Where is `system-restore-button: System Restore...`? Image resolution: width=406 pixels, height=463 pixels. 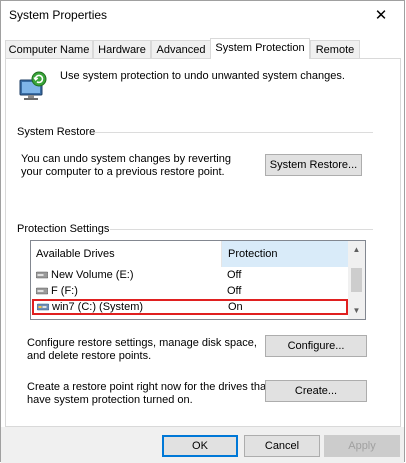
system-restore-button: System Restore... is located at coordinates (313, 165).